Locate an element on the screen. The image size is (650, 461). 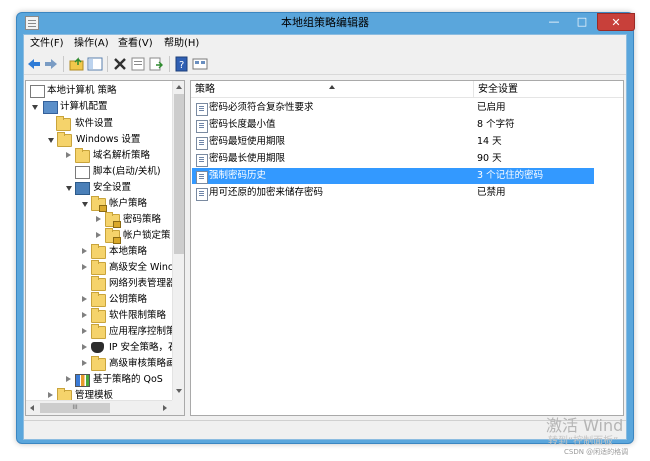
table-row: 密码最短使用期限 14 天 is located at coordinates (407, 142).